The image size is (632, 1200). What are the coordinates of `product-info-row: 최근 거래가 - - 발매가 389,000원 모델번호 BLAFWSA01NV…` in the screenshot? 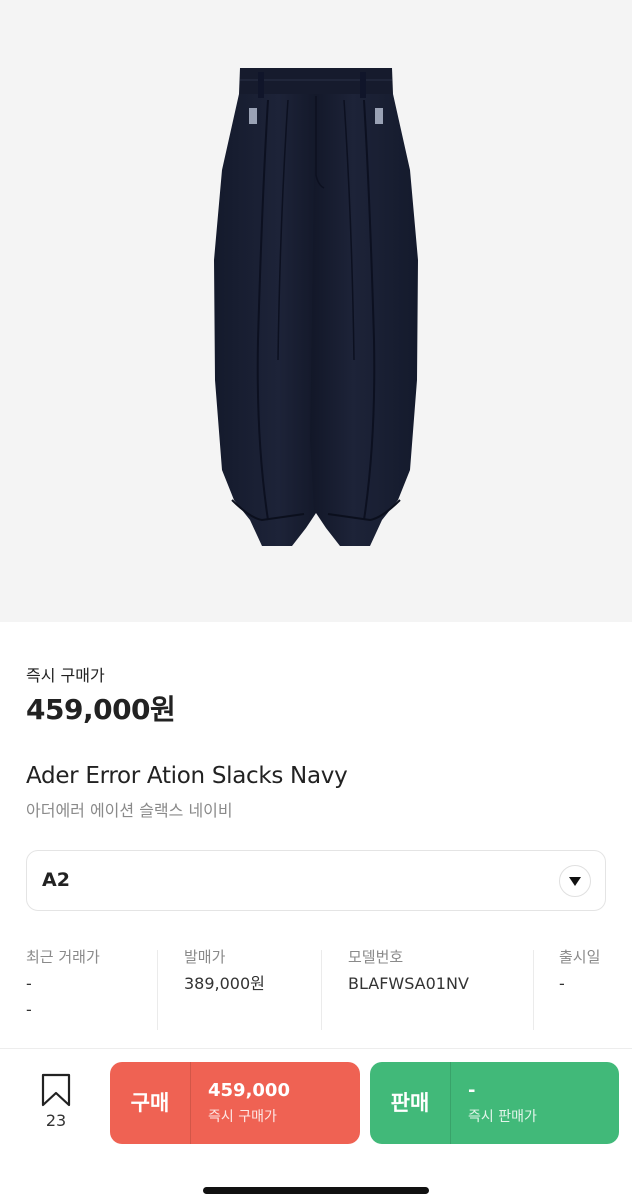 It's located at (316, 990).